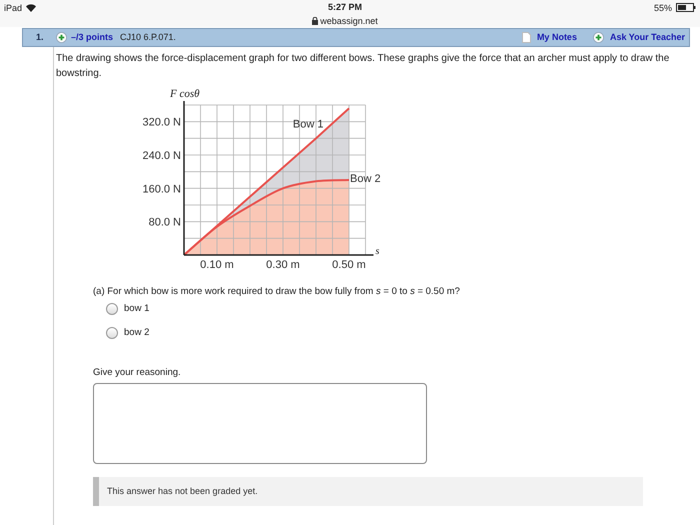 This screenshot has width=700, height=525. I want to click on reasoning-label: Give your reasoning., so click(137, 373).